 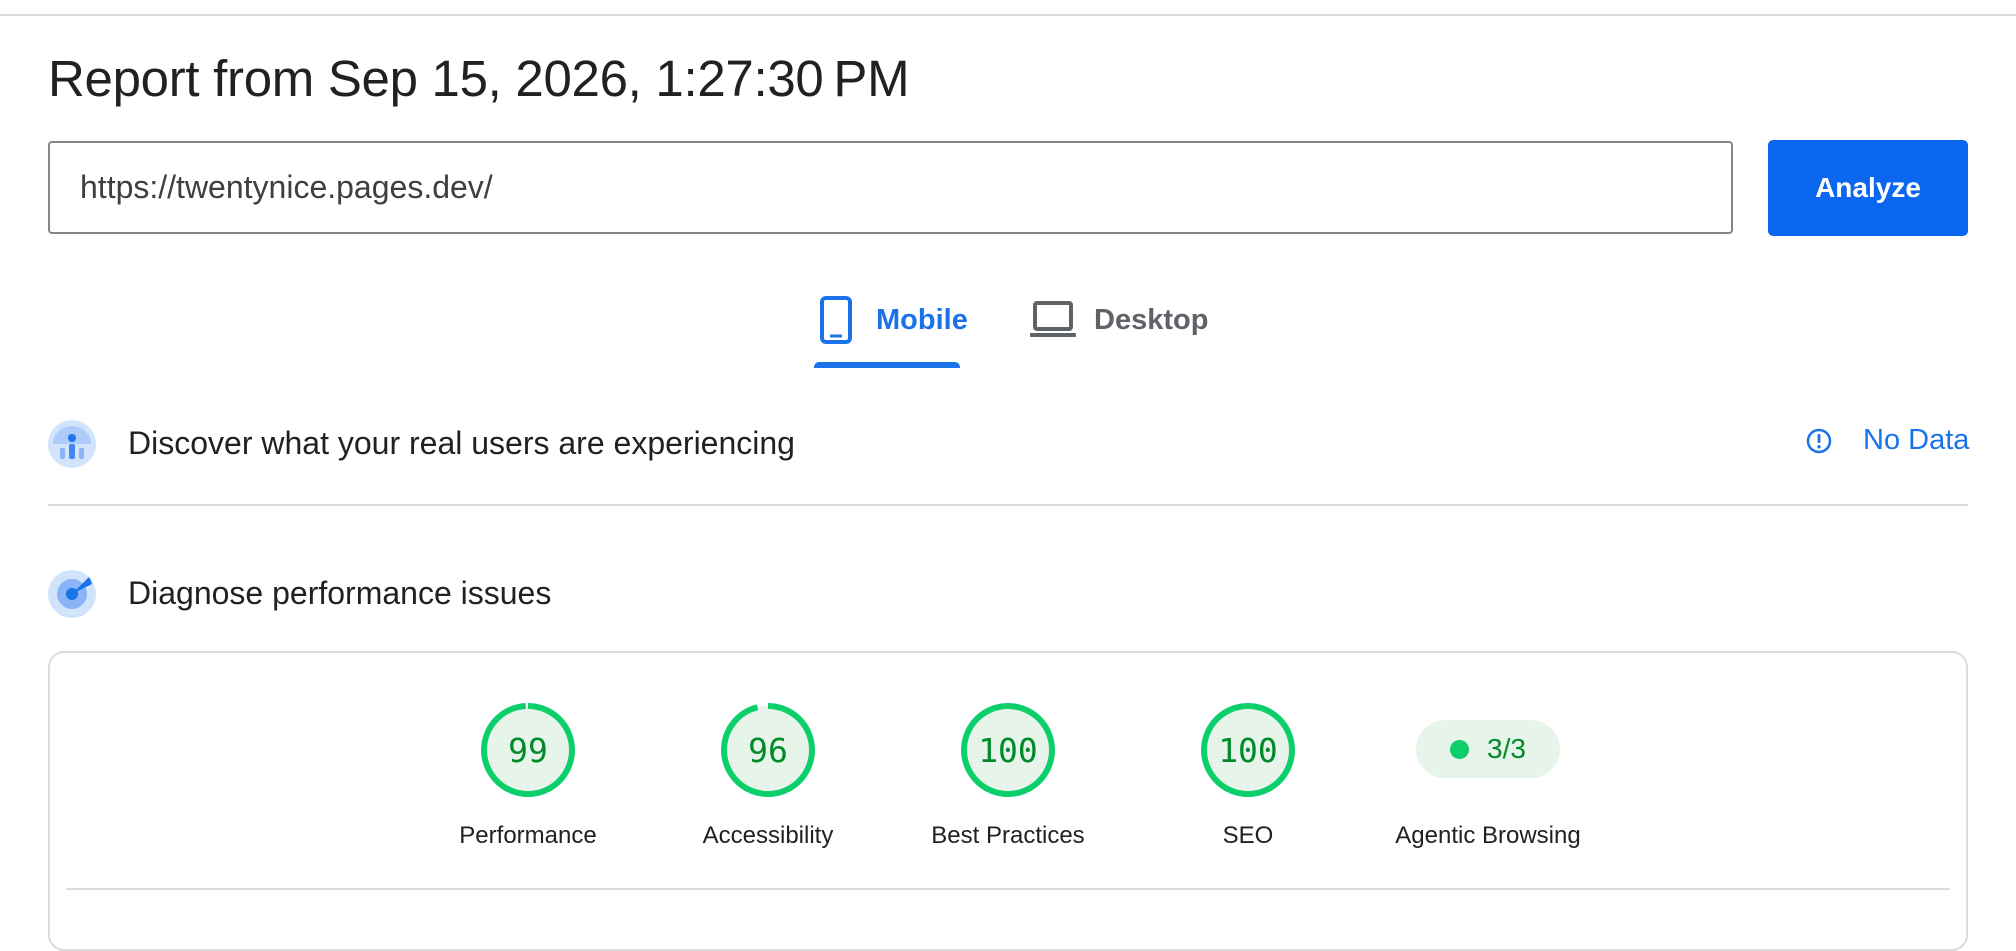 I want to click on laptop-icon, so click(x=1053, y=320).